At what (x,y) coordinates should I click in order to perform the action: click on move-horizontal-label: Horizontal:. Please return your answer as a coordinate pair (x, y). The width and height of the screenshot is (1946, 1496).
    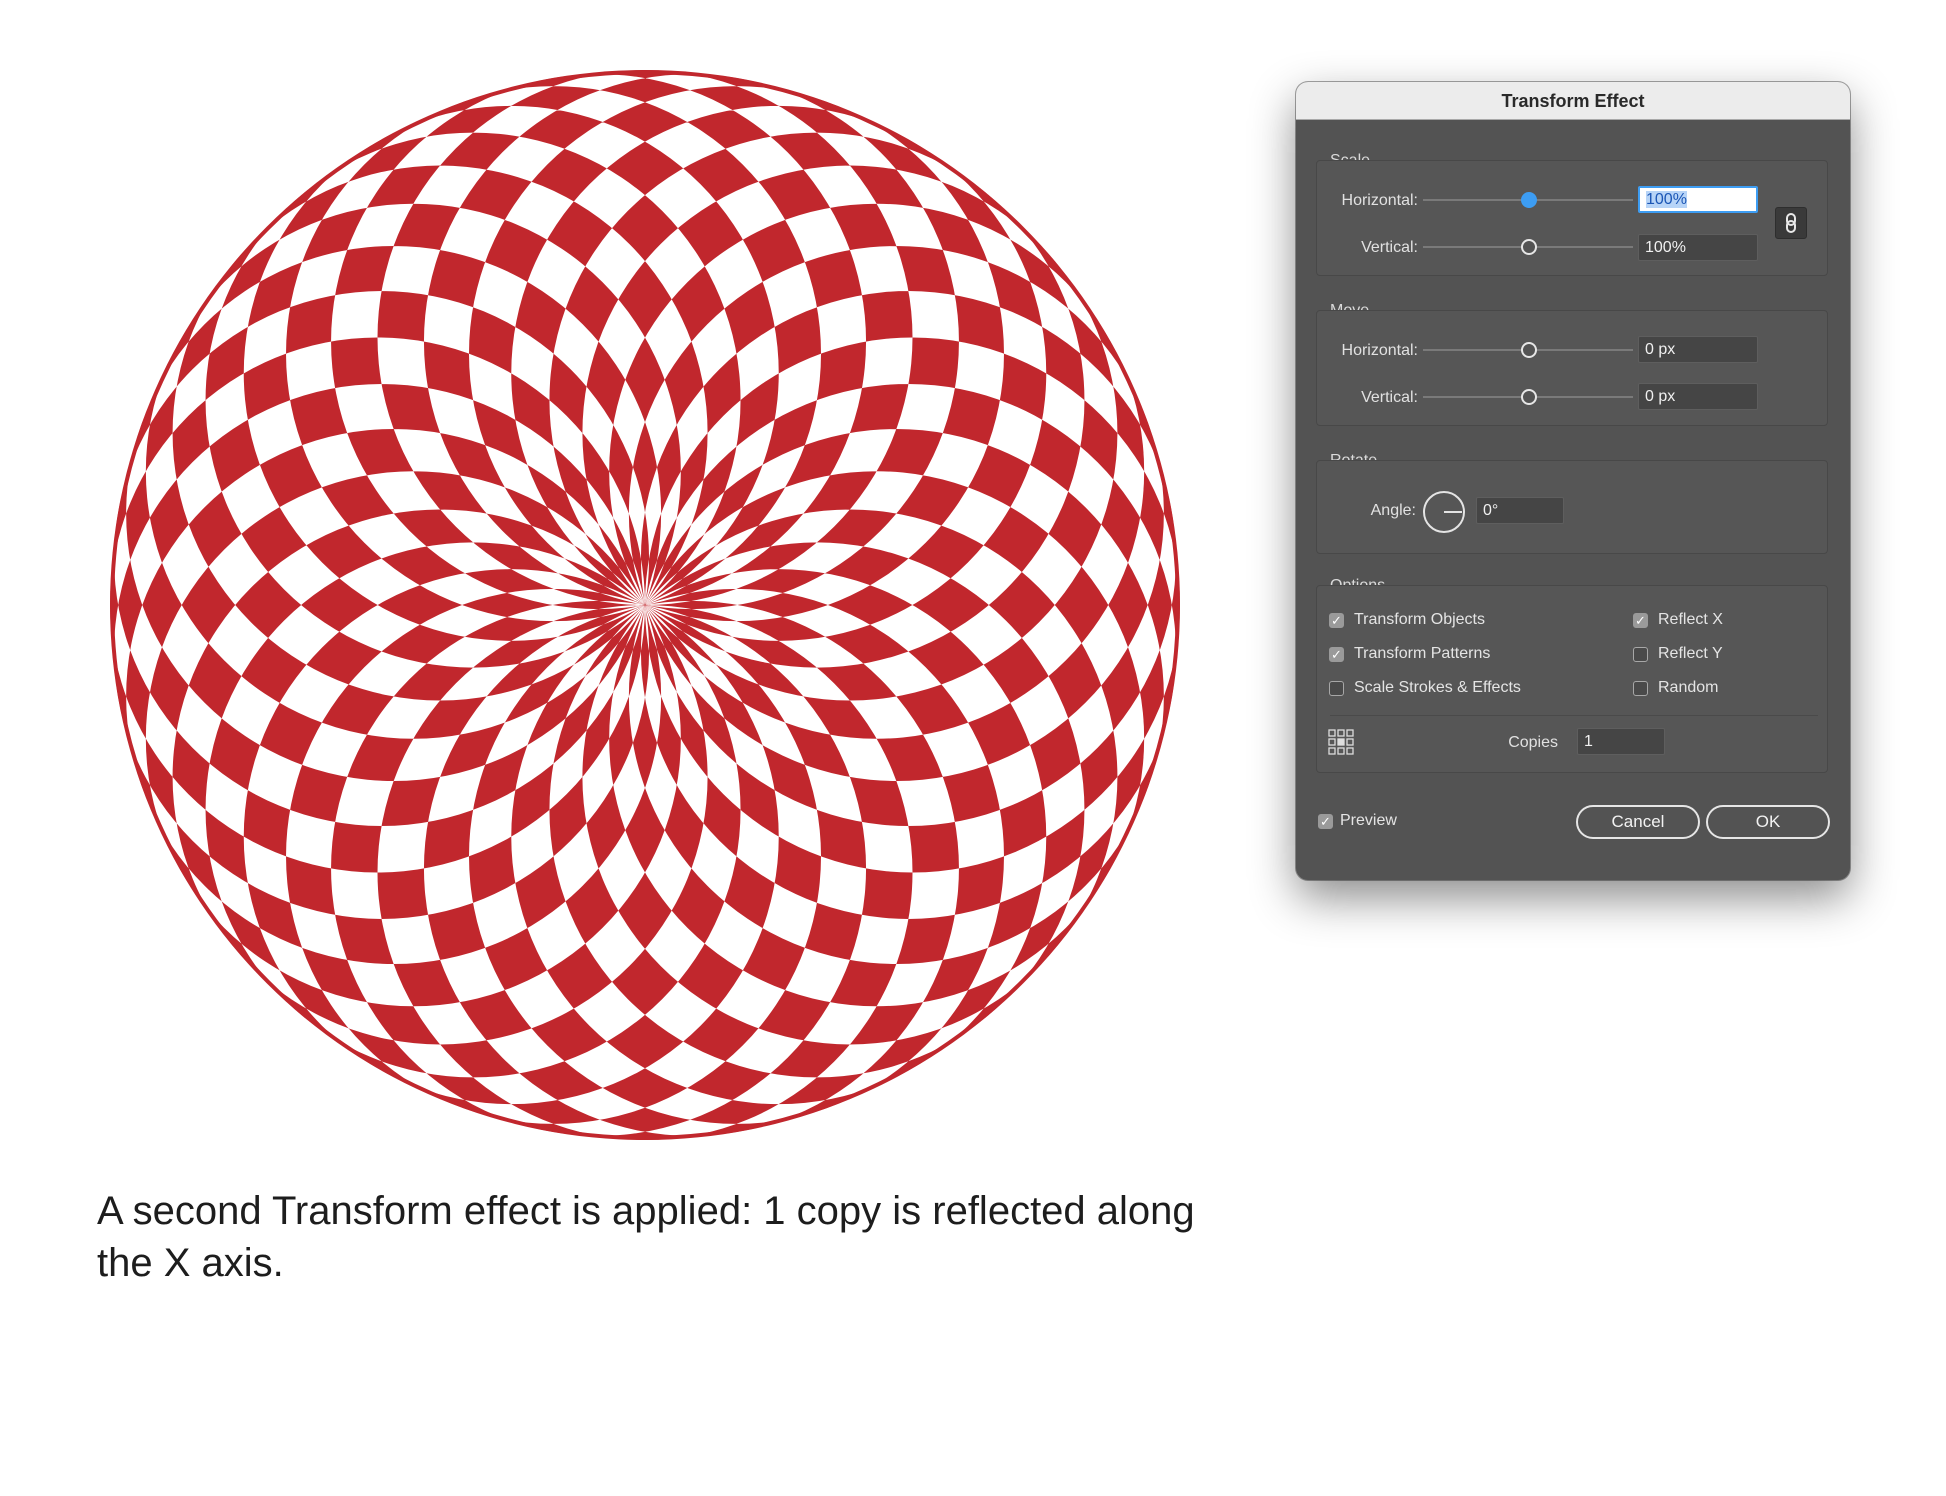
    Looking at the image, I should click on (1379, 350).